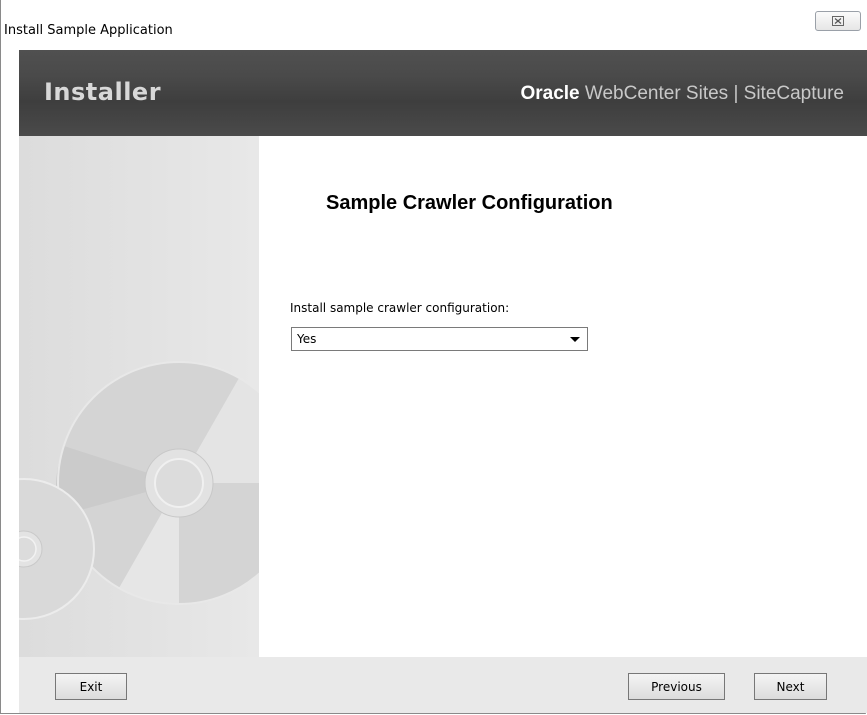  I want to click on product-name: Oracle WebCenter Sites | SiteCapture, so click(682, 94).